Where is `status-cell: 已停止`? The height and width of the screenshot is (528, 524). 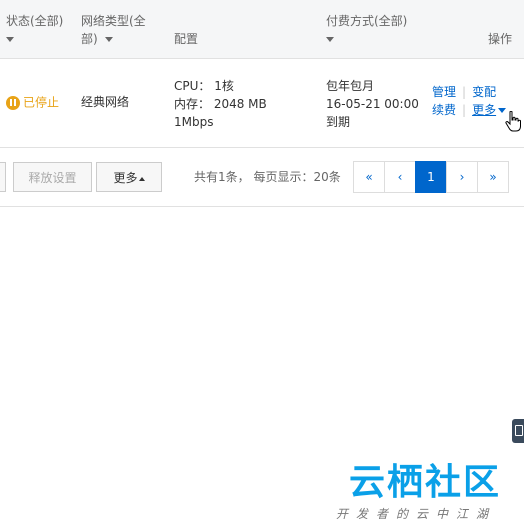 status-cell: 已停止 is located at coordinates (32, 102).